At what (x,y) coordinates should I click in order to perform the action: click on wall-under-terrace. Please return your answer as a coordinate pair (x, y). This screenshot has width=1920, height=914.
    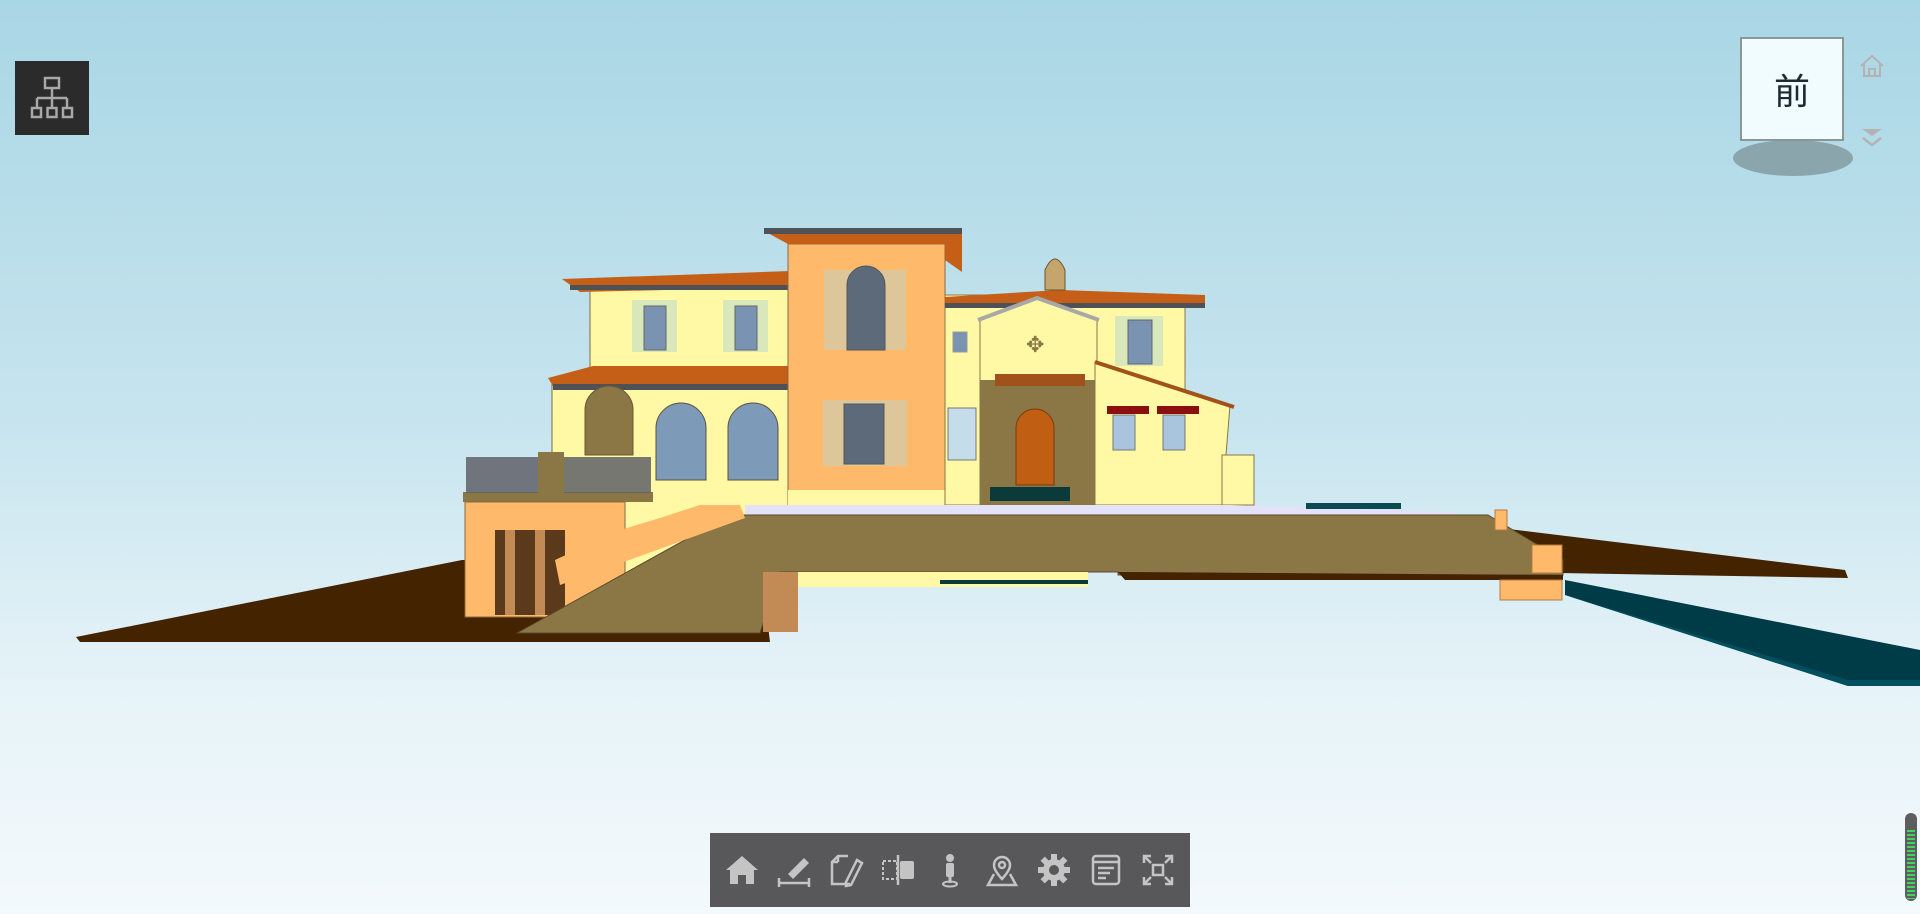
    Looking at the image, I should click on (943, 579).